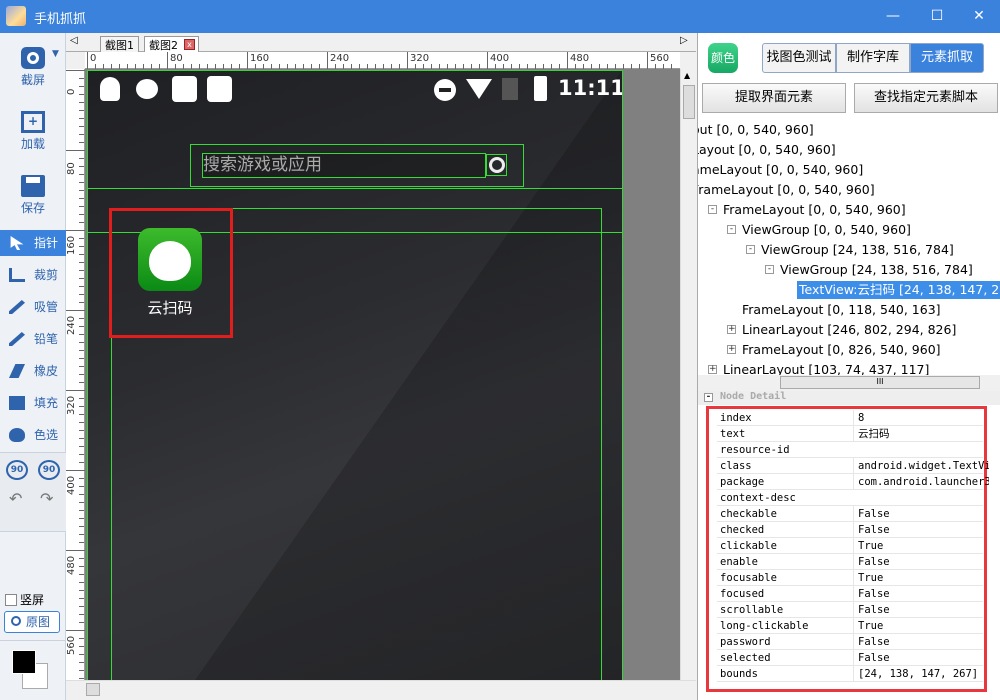 Image resolution: width=1000 pixels, height=700 pixels. Describe the element at coordinates (46, 339) in the screenshot. I see `tool-label: 铅笔` at that location.